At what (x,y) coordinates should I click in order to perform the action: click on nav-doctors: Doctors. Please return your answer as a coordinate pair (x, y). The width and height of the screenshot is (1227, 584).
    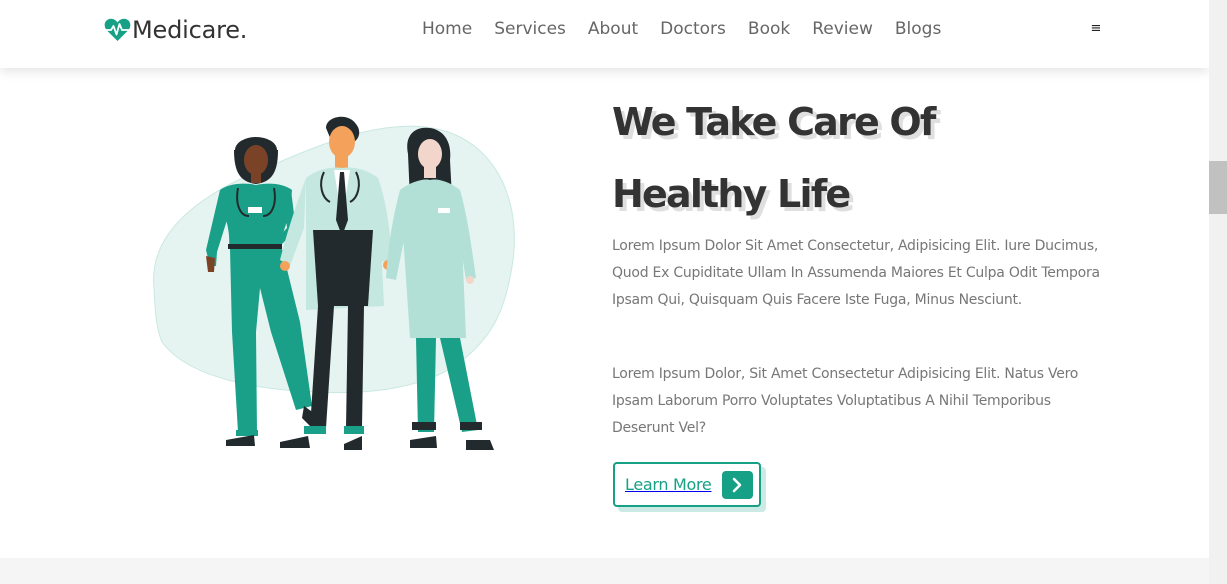
    Looking at the image, I should click on (693, 29).